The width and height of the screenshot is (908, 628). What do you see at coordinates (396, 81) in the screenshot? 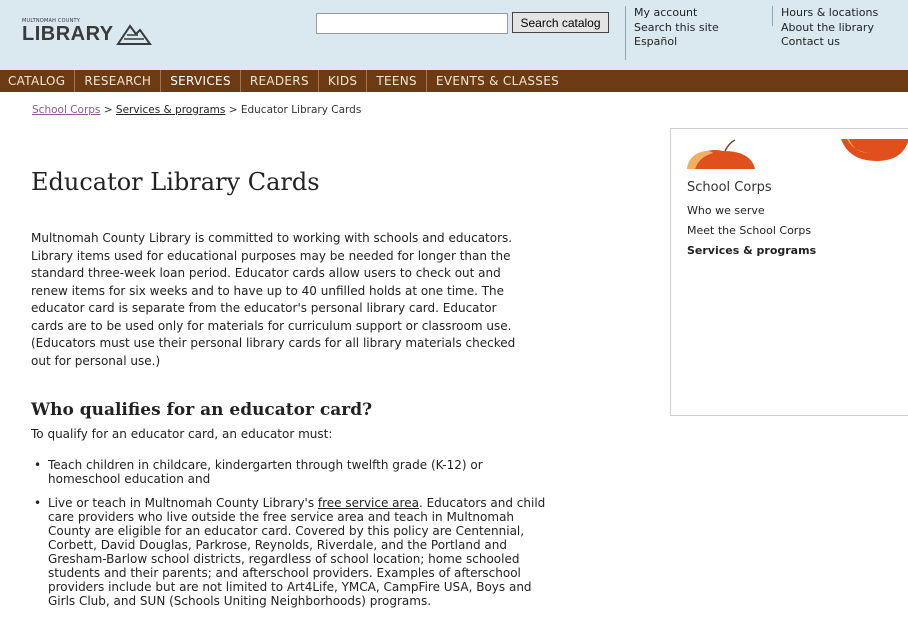
I see `nav-teens: TEENS` at bounding box center [396, 81].